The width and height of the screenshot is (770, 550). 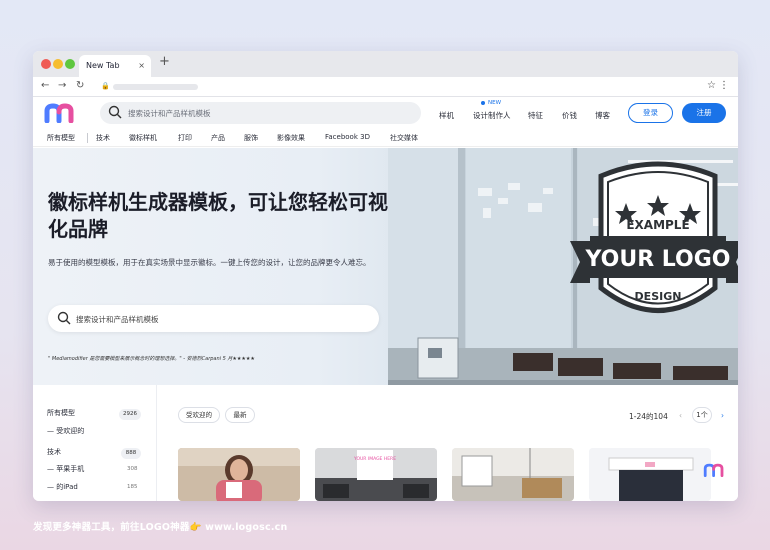 I want to click on mockup-card-device, so click(x=650, y=474).